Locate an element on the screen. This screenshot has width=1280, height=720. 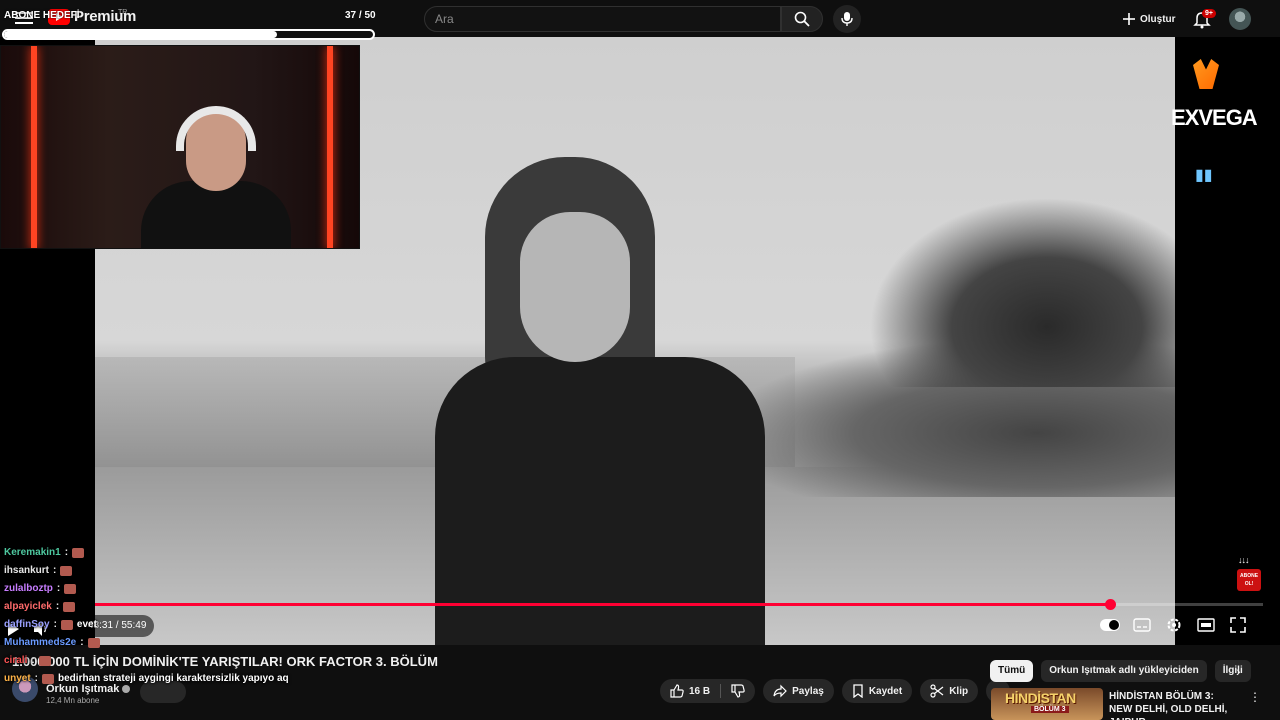
save-button: Kaydet is located at coordinates (877, 691).